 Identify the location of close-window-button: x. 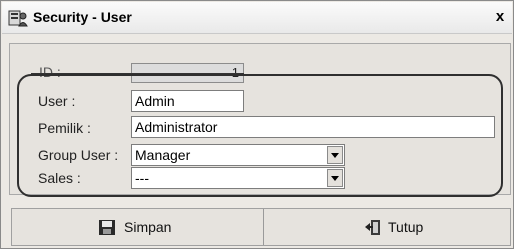
(500, 17).